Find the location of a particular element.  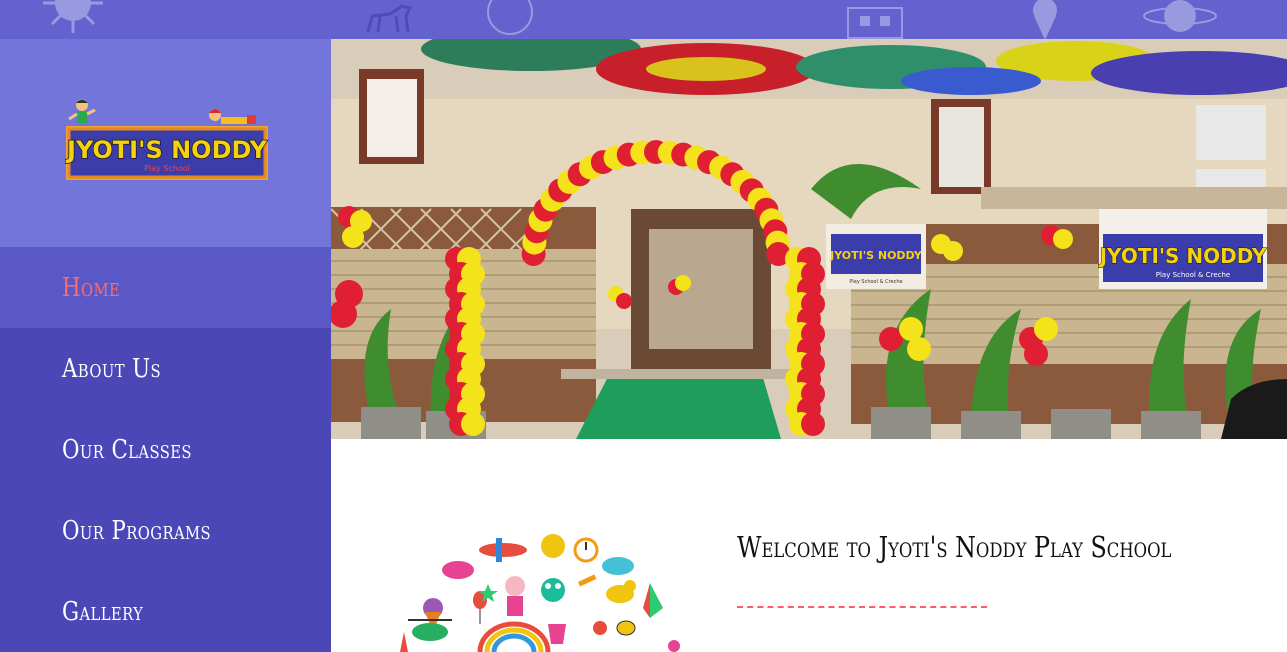

kid-figure-right-icon is located at coordinates (232, 116).